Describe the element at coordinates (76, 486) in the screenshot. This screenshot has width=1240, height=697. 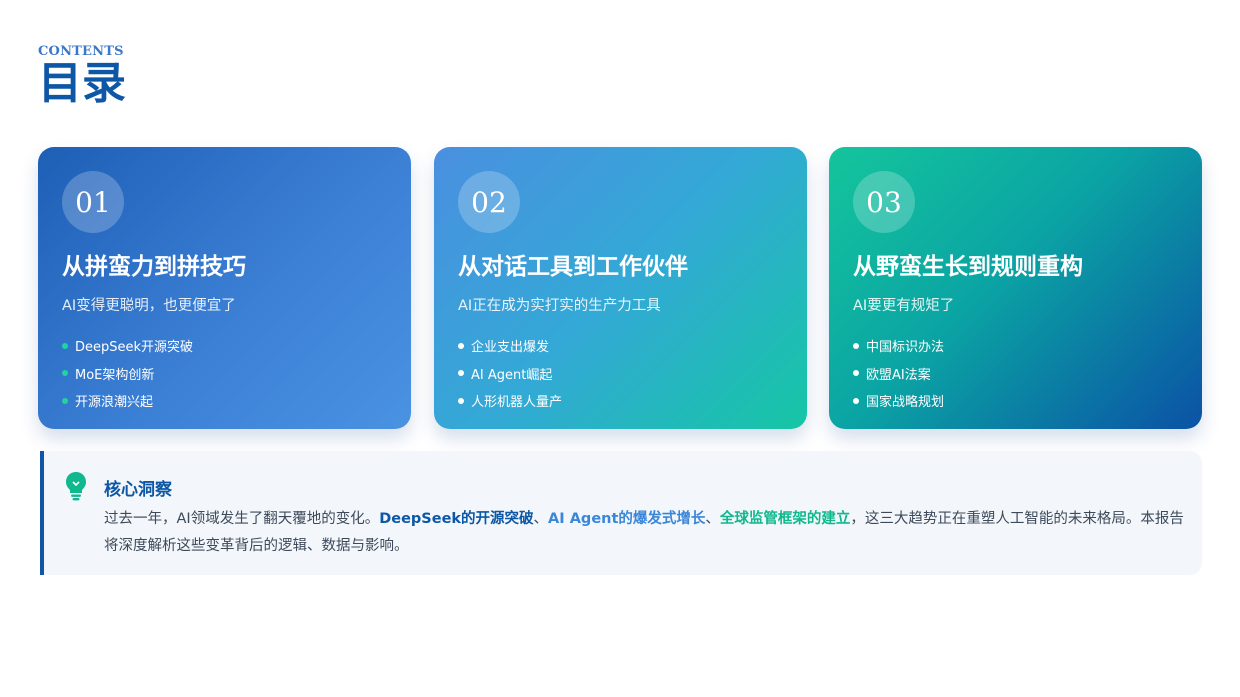
I see `lightbulb-icon` at that location.